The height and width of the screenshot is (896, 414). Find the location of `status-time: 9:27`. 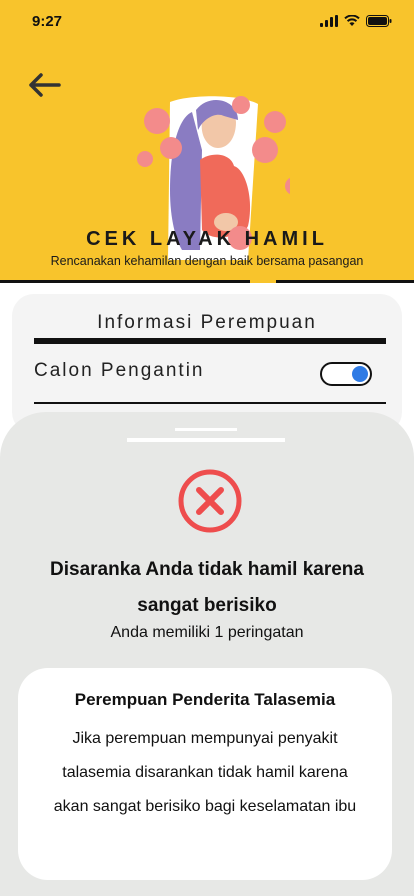

status-time: 9:27 is located at coordinates (47, 21).